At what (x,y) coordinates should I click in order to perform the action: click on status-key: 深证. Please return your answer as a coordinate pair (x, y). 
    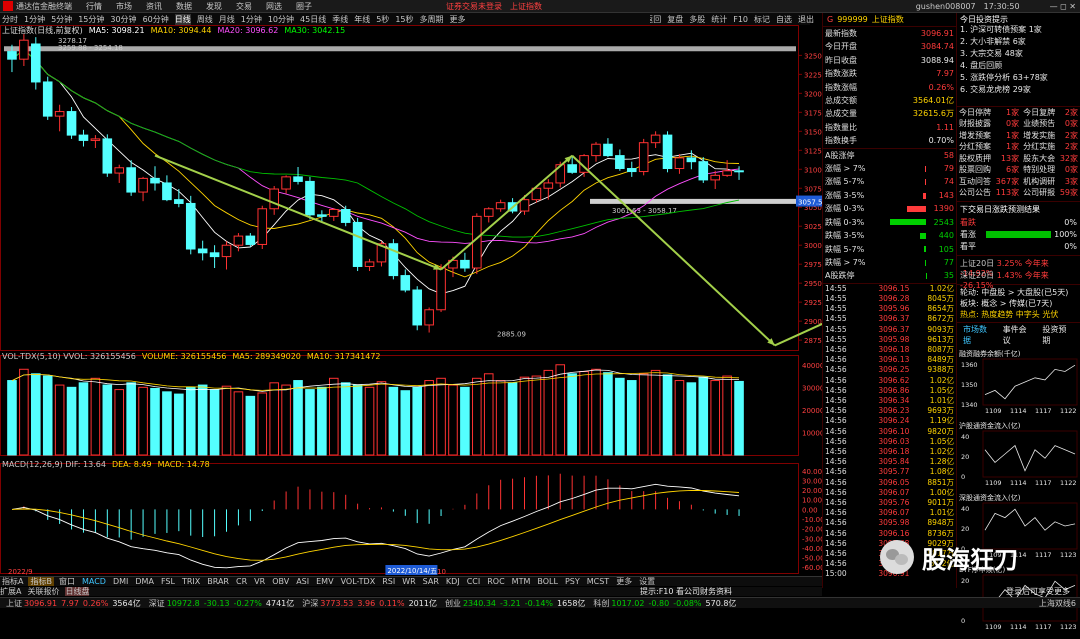
    Looking at the image, I should click on (157, 603).